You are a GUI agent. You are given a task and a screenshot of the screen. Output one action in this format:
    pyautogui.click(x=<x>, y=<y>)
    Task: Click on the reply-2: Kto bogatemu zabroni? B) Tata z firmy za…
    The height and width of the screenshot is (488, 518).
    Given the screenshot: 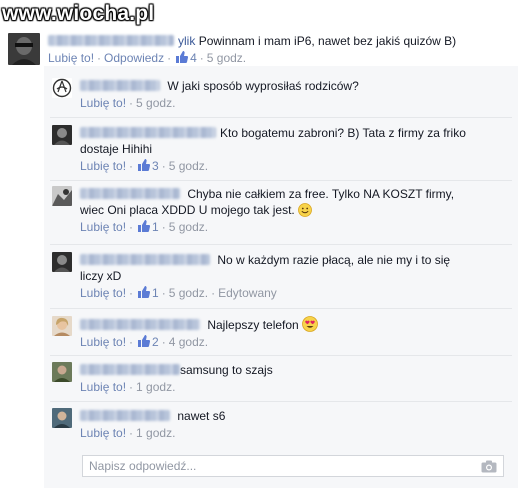 What is the action you would take?
    pyautogui.click(x=259, y=150)
    